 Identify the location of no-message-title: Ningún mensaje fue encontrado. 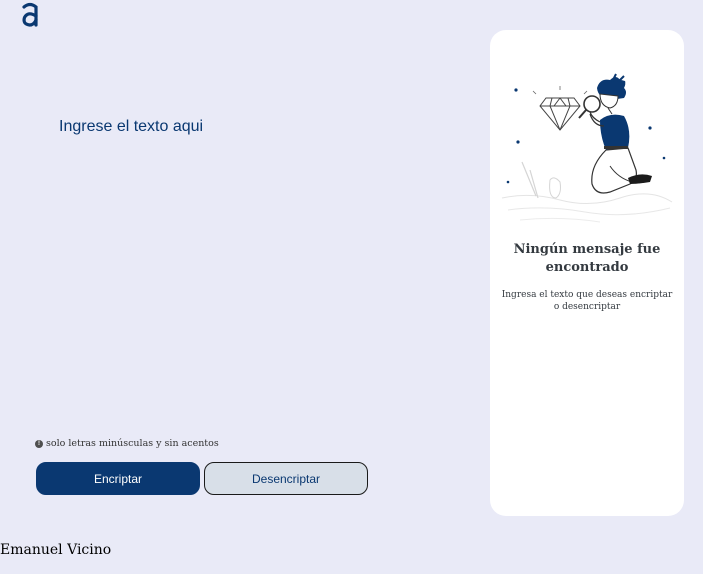
(587, 258).